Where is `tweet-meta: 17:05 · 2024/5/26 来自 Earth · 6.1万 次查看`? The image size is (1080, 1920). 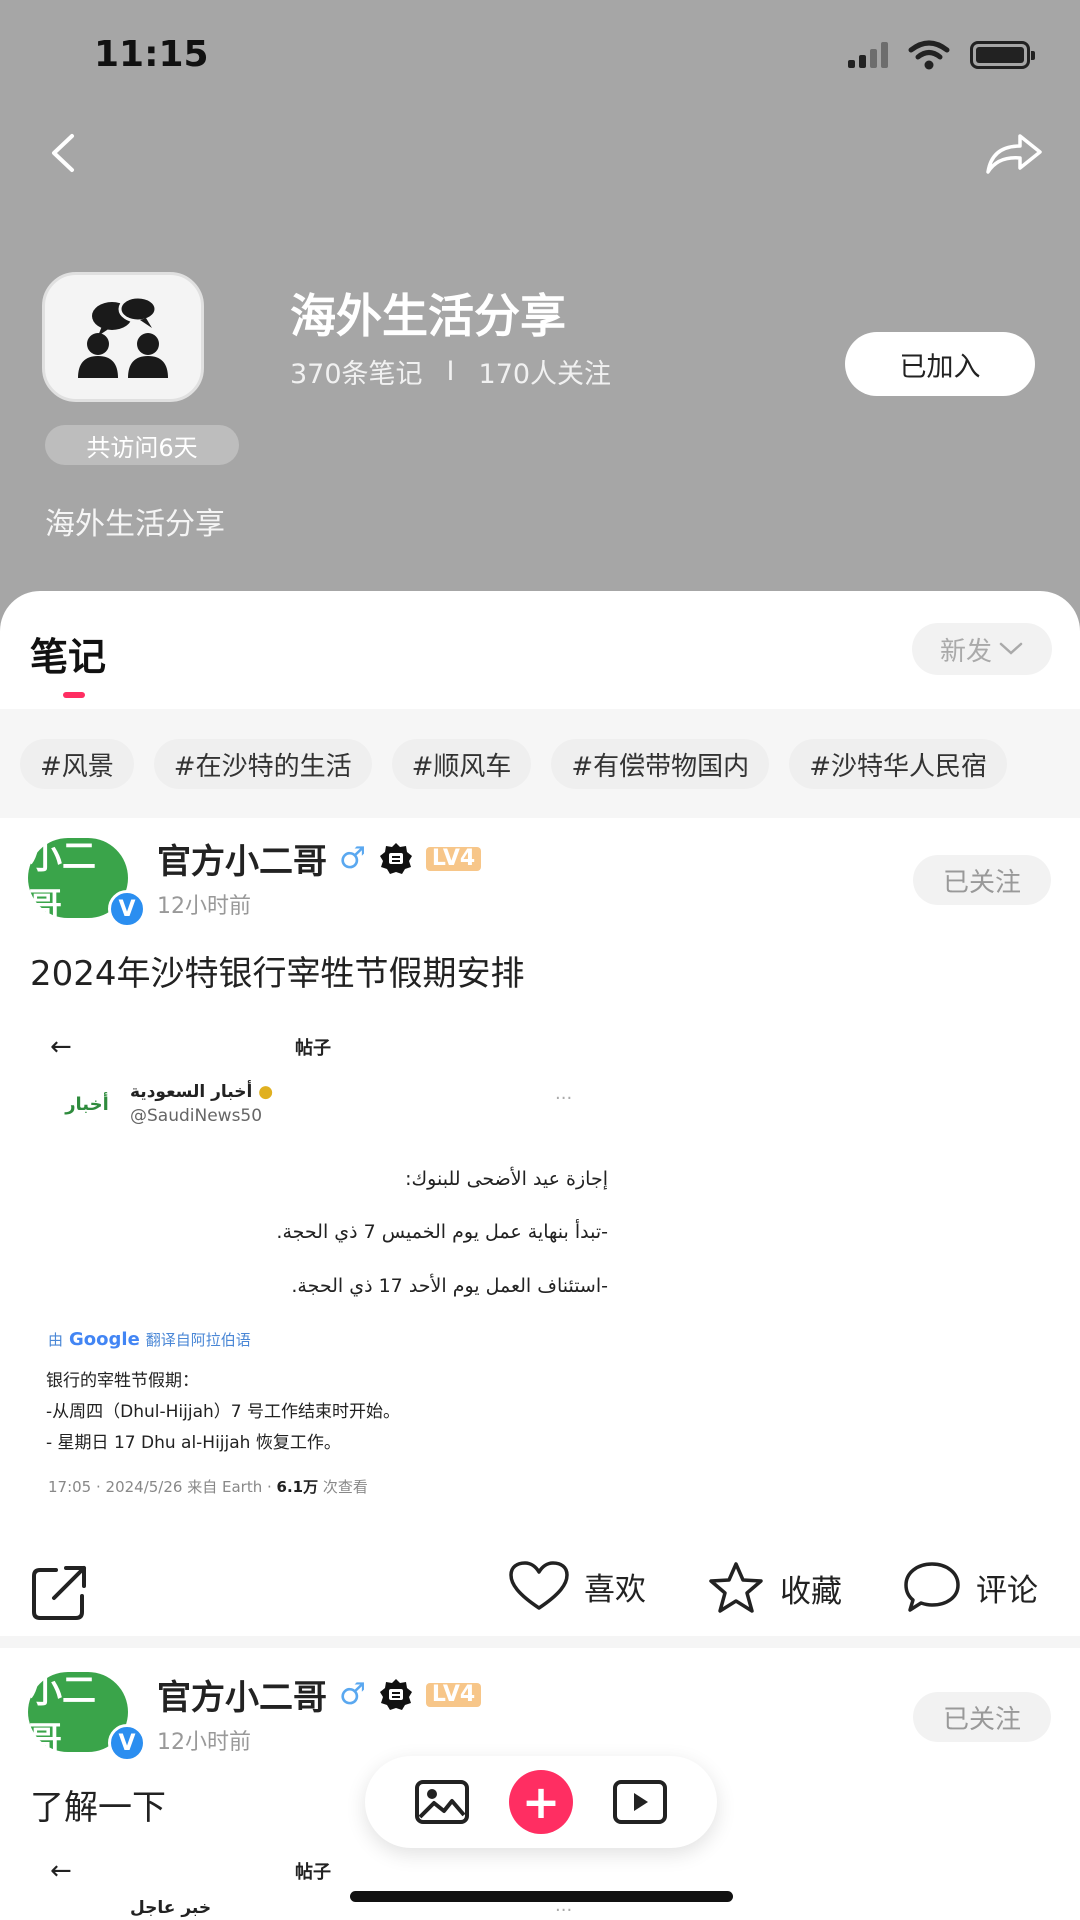
tweet-meta: 17:05 · 2024/5/26 来自 Earth · 6.1万 次查看 is located at coordinates (208, 1487).